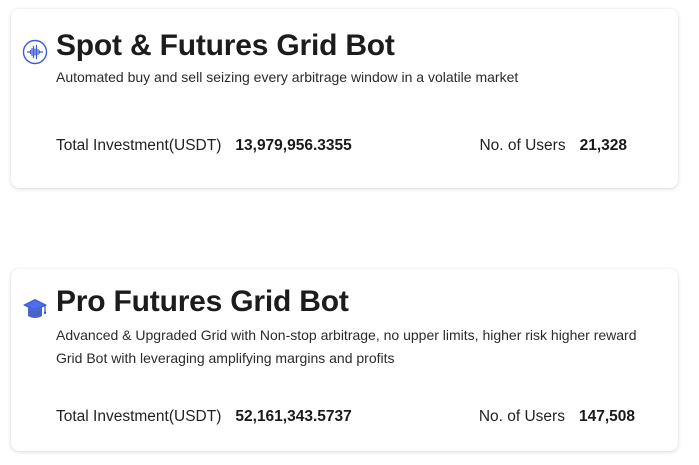 This screenshot has height=465, width=699. Describe the element at coordinates (293, 416) in the screenshot. I see `total-investment-value: 52,161,343.5737` at that location.